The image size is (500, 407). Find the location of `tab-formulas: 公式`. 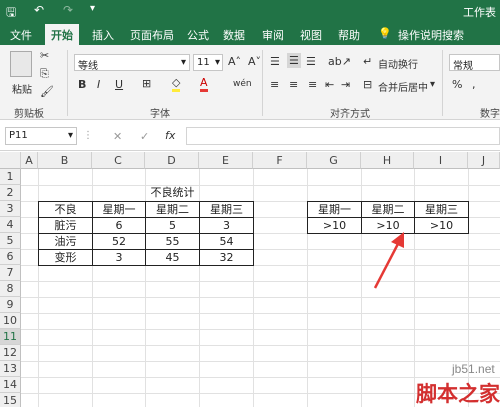

tab-formulas: 公式 is located at coordinates (198, 35).